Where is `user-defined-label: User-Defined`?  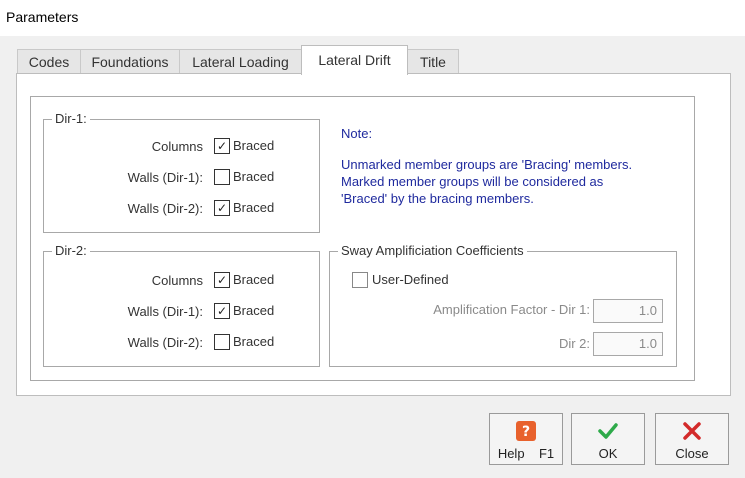 user-defined-label: User-Defined is located at coordinates (410, 279).